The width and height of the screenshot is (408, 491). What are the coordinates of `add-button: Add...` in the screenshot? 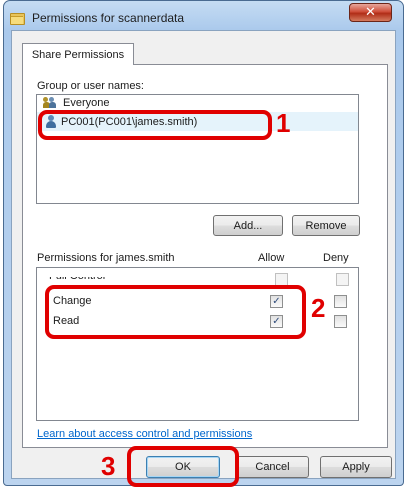 It's located at (248, 225).